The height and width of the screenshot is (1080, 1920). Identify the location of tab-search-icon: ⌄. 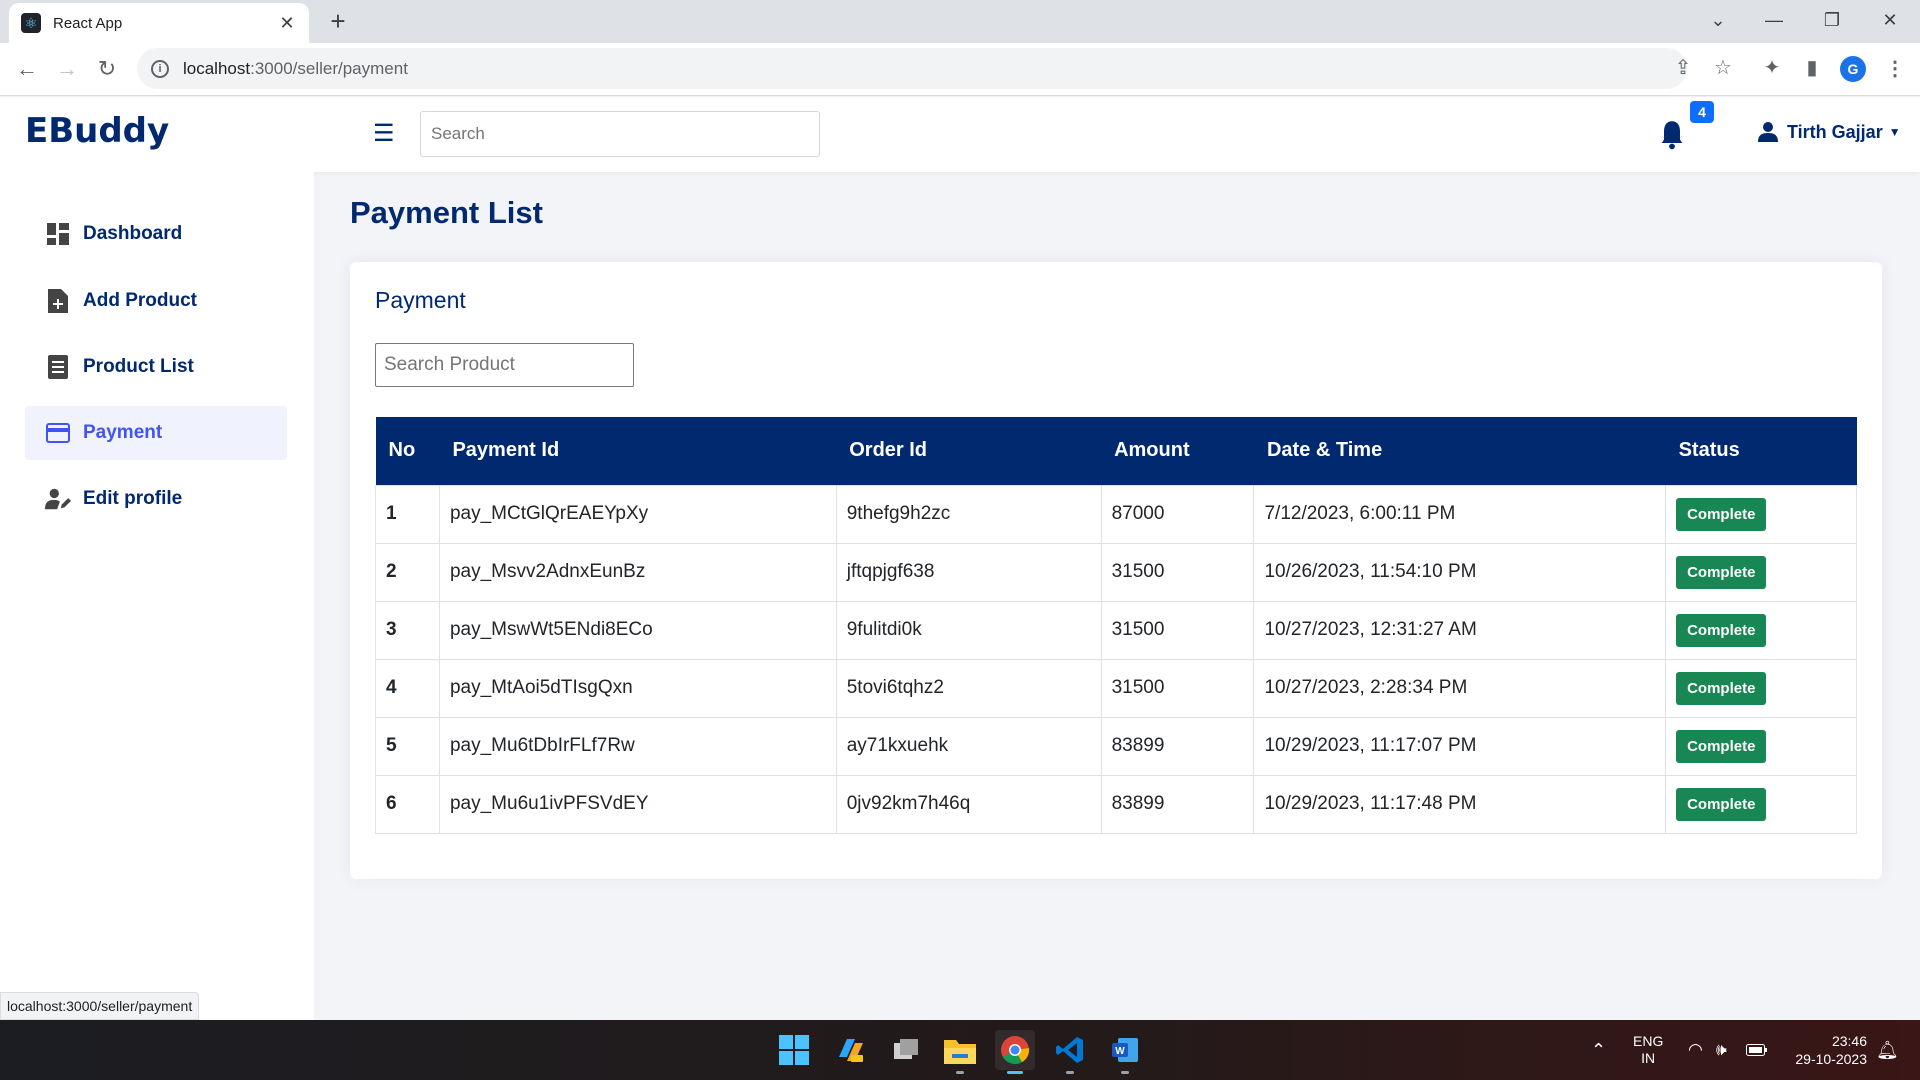
(1718, 20).